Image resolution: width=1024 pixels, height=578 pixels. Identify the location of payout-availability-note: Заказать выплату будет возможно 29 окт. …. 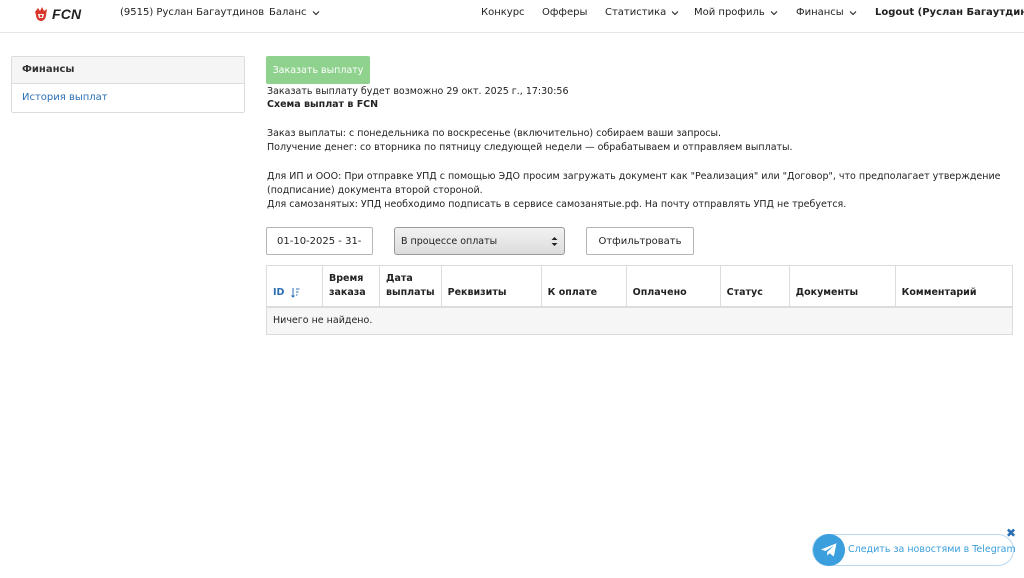
(418, 91).